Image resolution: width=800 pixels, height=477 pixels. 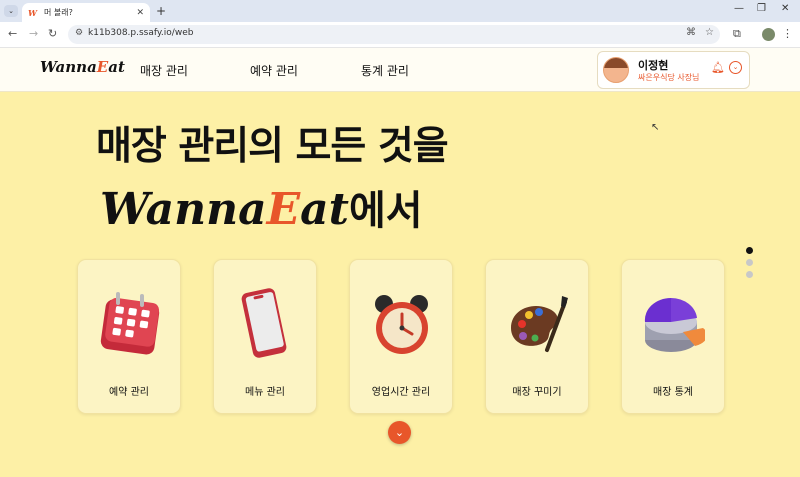 What do you see at coordinates (785, 8) in the screenshot?
I see `window-close-icon: ✕` at bounding box center [785, 8].